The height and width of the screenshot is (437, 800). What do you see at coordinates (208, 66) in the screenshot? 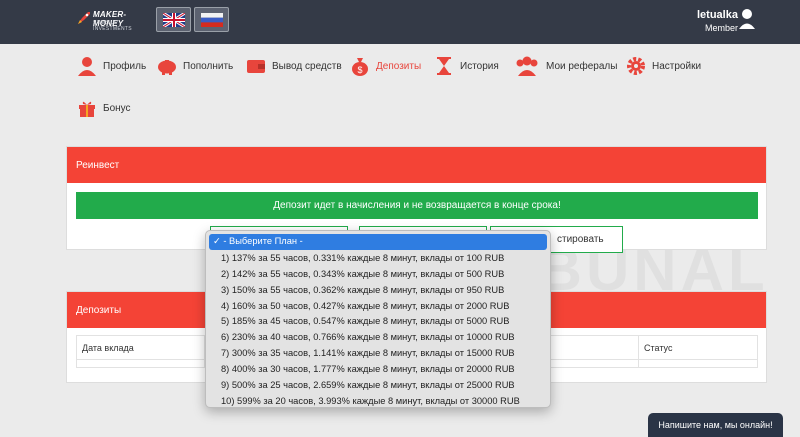
I see `nav-label: Пополнить` at bounding box center [208, 66].